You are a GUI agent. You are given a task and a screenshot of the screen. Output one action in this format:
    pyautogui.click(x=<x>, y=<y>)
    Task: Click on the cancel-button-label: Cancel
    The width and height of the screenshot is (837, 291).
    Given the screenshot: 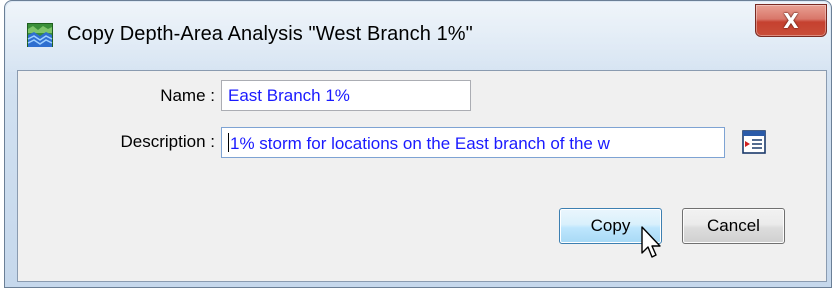 What is the action you would take?
    pyautogui.click(x=733, y=225)
    